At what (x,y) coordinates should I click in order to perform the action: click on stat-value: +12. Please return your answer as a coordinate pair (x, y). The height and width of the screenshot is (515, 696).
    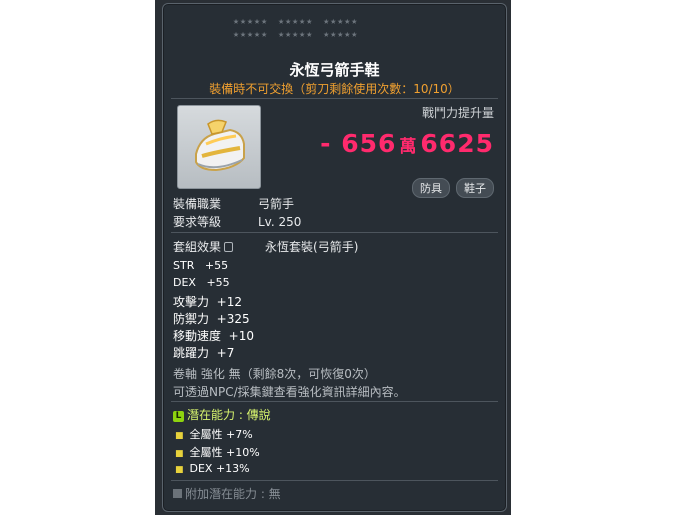
    Looking at the image, I should click on (229, 302).